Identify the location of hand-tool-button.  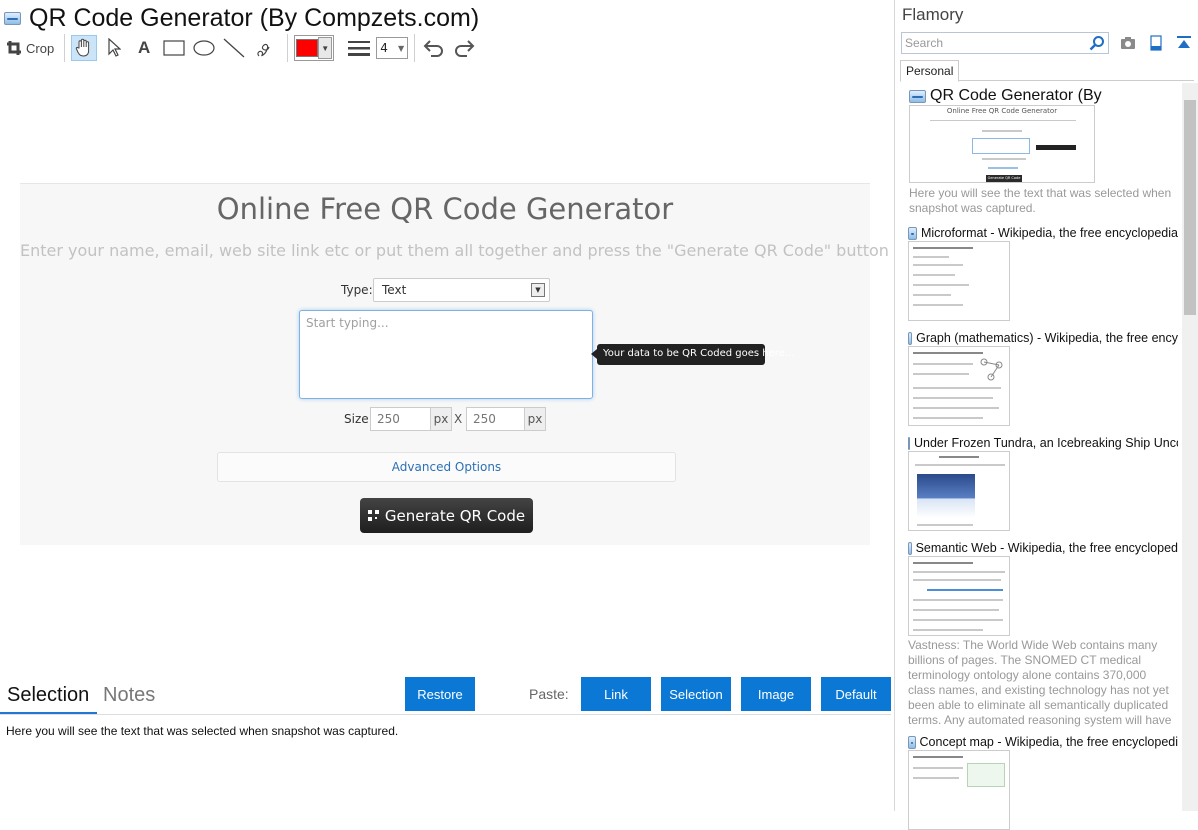
(84, 48).